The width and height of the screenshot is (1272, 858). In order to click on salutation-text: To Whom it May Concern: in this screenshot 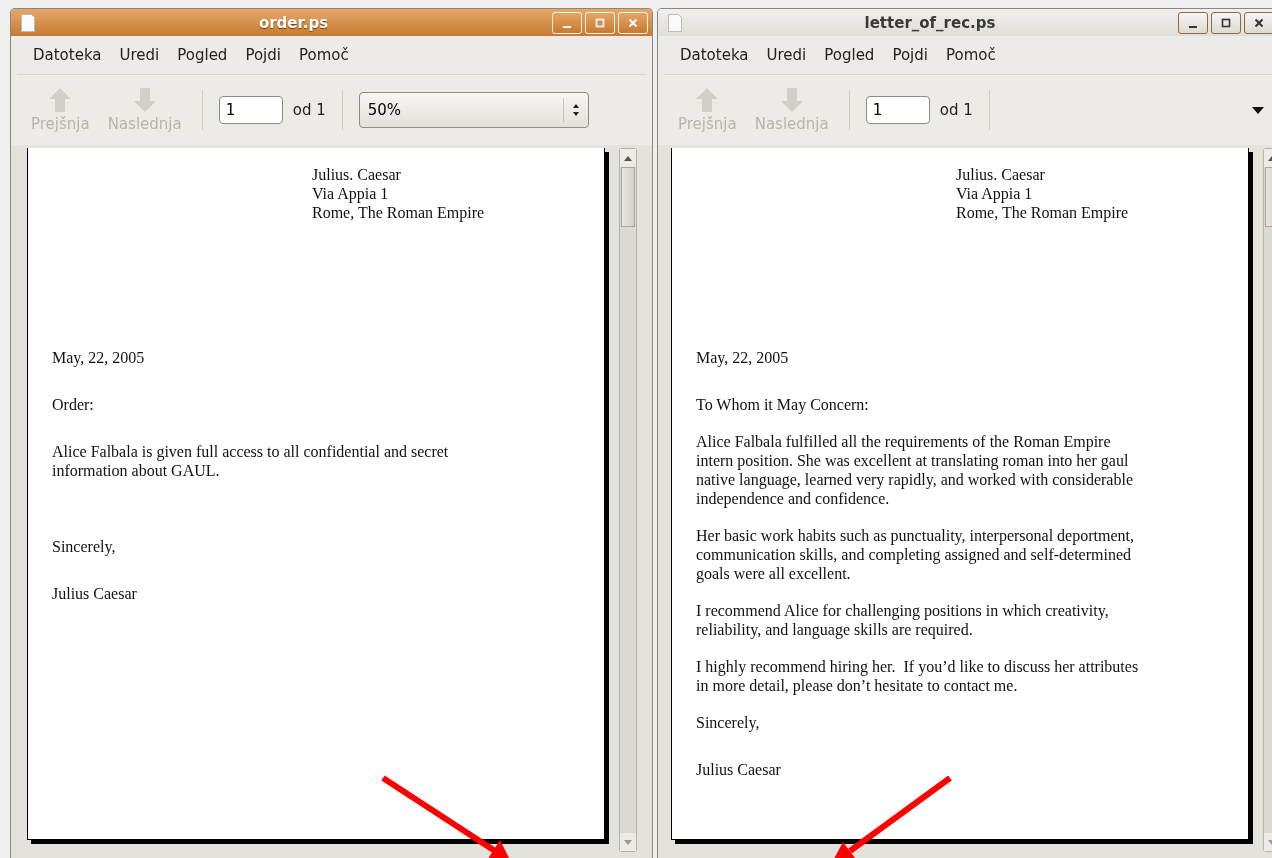, I will do `click(783, 404)`.